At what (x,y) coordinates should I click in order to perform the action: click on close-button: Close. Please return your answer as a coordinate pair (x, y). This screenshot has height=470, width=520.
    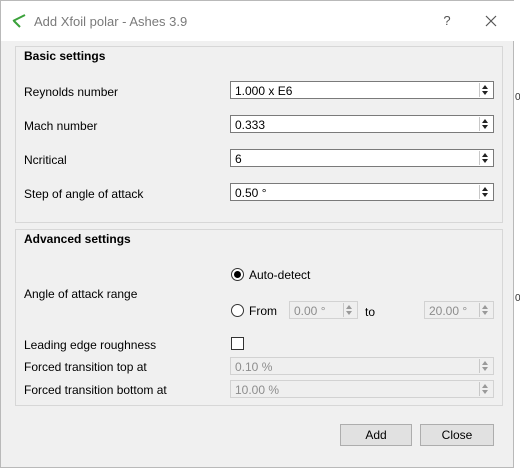
    Looking at the image, I should click on (457, 435).